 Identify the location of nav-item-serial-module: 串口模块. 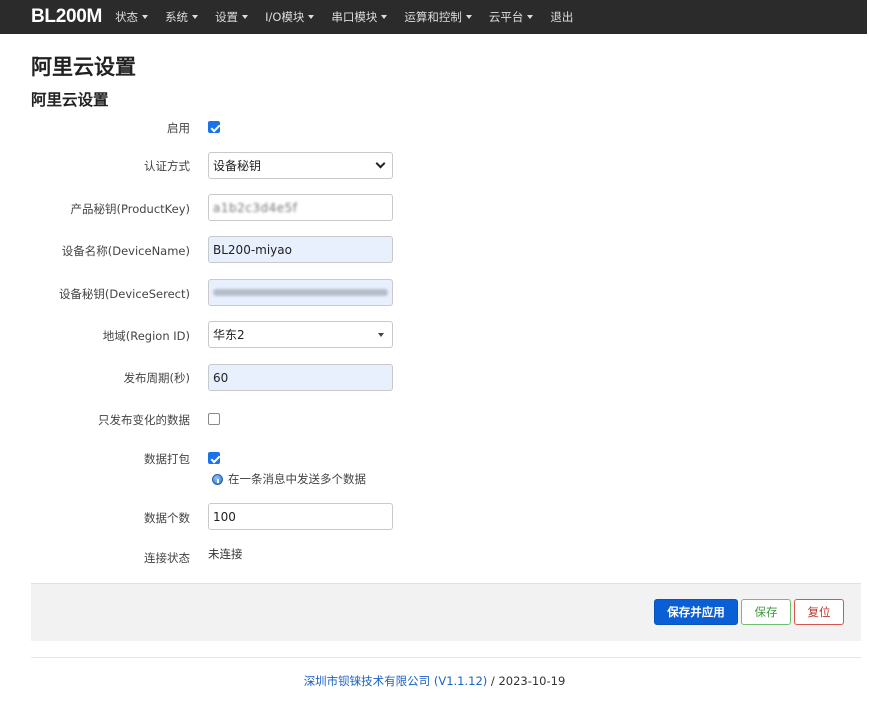
(359, 17).